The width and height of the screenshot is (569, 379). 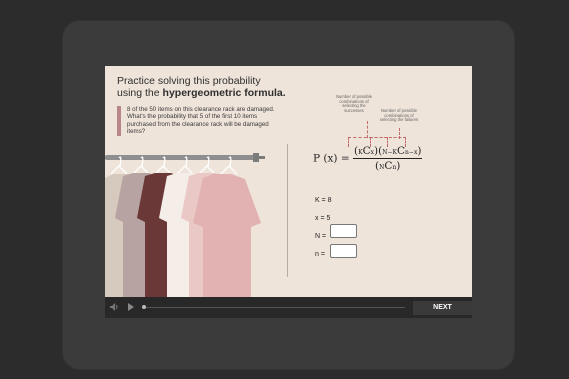 I want to click on title-line-2-bold: hypergeometric formula., so click(x=224, y=93).